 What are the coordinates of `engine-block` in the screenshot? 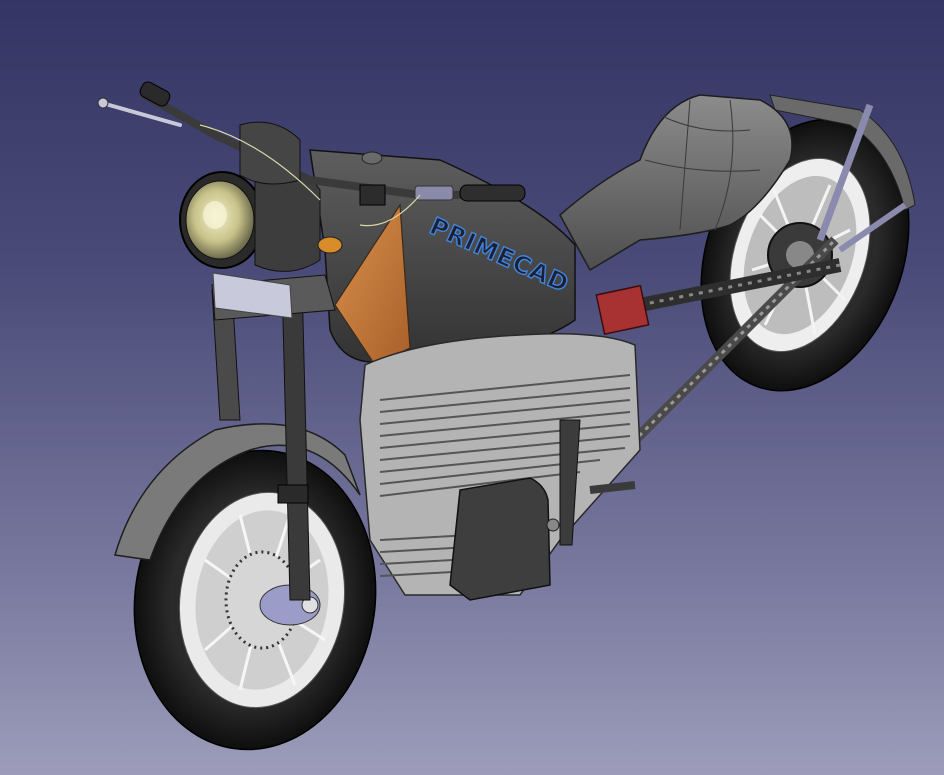 It's located at (500, 467).